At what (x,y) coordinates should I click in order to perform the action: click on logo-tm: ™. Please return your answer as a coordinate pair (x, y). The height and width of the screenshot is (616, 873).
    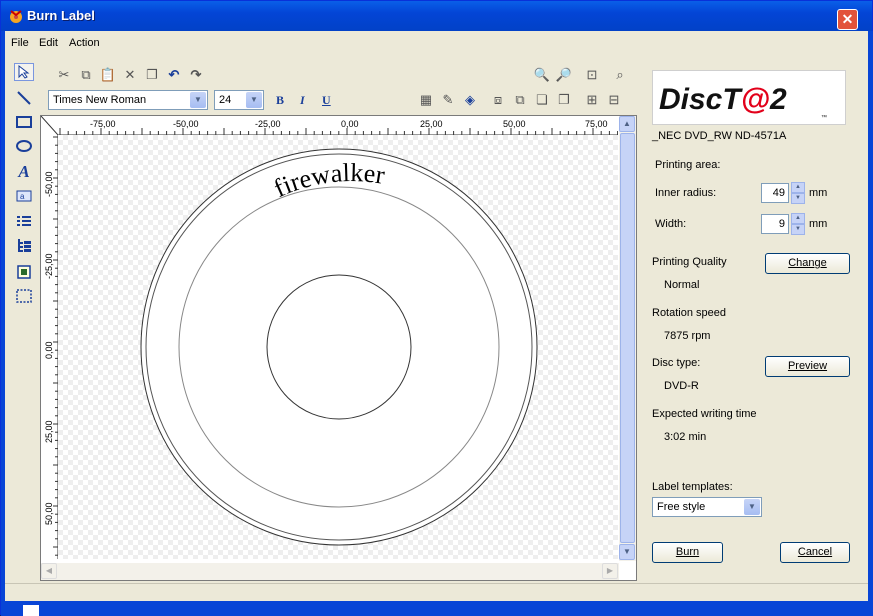
    Looking at the image, I should click on (824, 117).